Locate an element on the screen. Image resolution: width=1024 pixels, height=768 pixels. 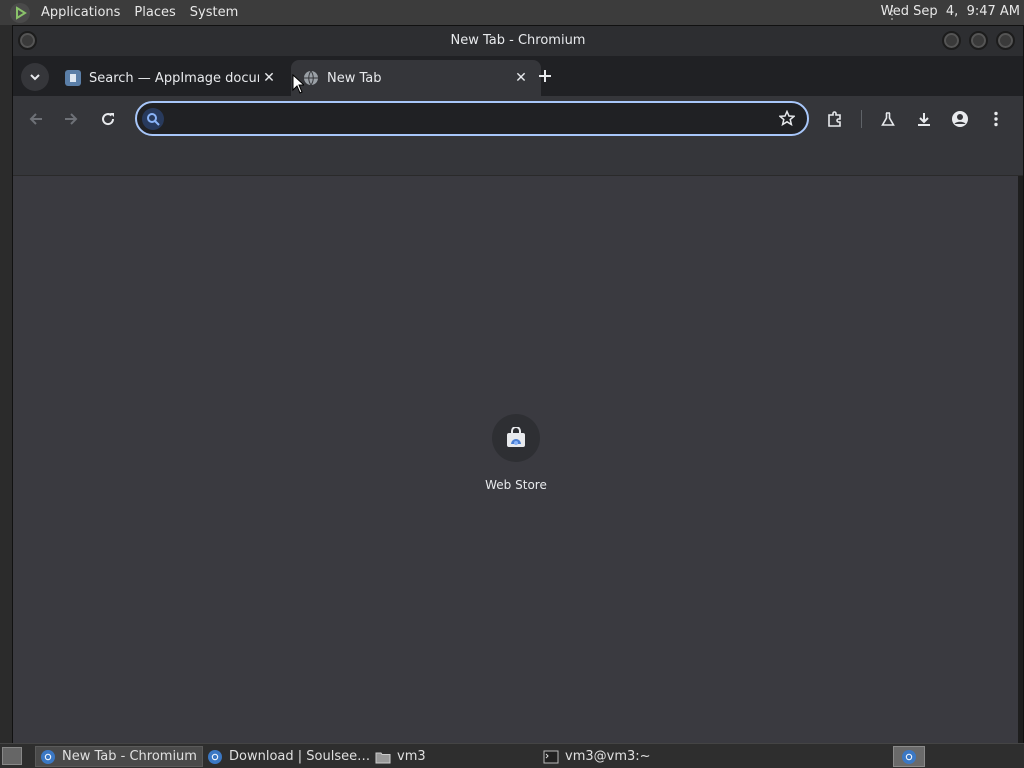
shortcut-web-store: Web Store is located at coordinates (516, 453).